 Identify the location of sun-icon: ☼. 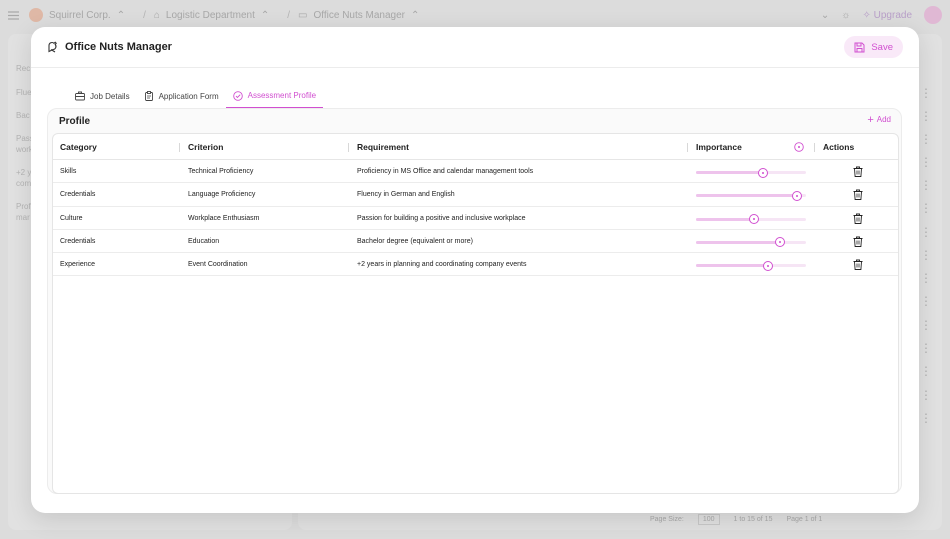
(845, 15).